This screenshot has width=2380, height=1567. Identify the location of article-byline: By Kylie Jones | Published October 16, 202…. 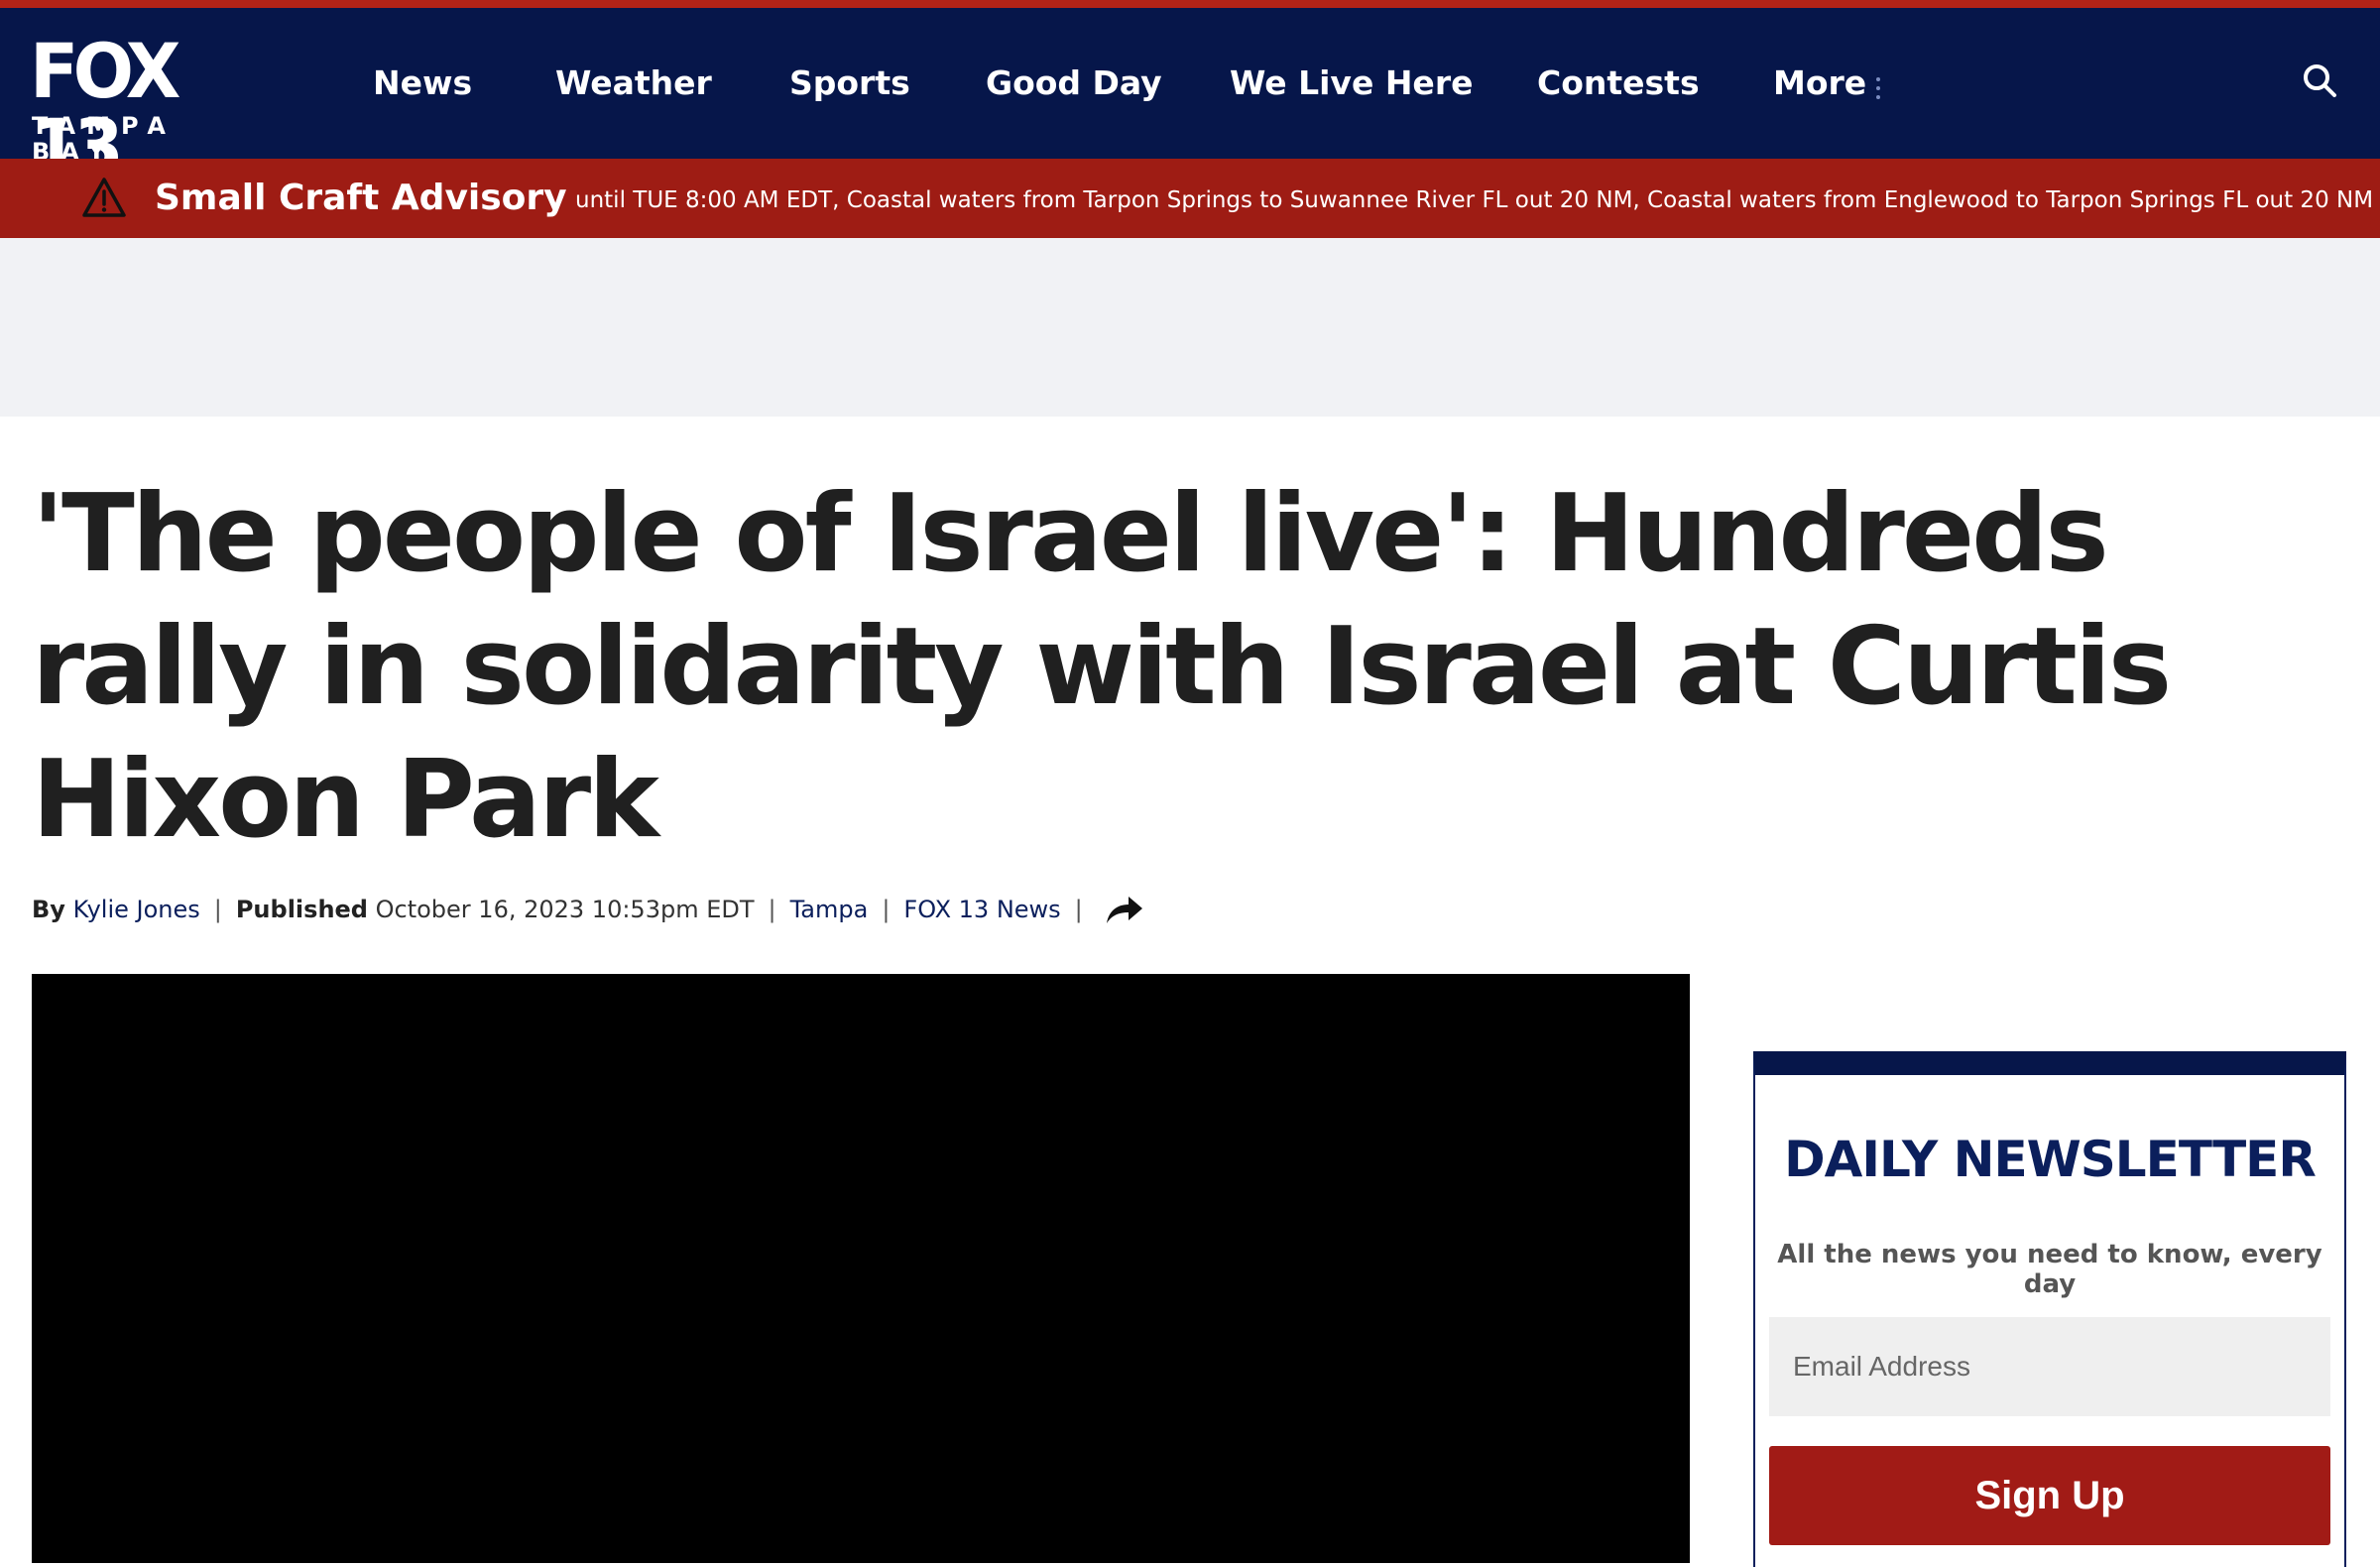
(589, 908).